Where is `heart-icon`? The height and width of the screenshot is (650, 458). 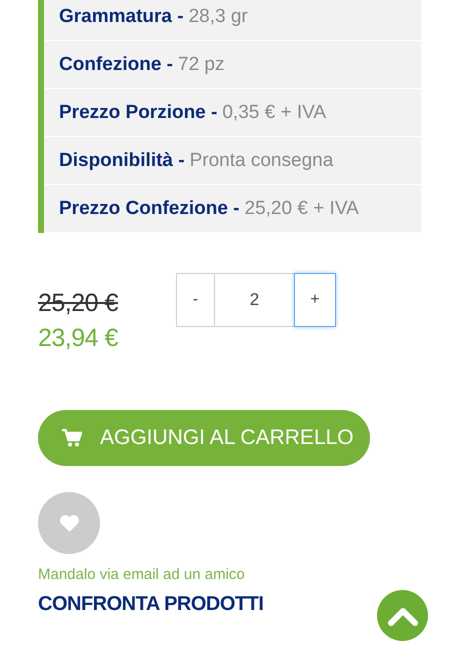 heart-icon is located at coordinates (69, 523).